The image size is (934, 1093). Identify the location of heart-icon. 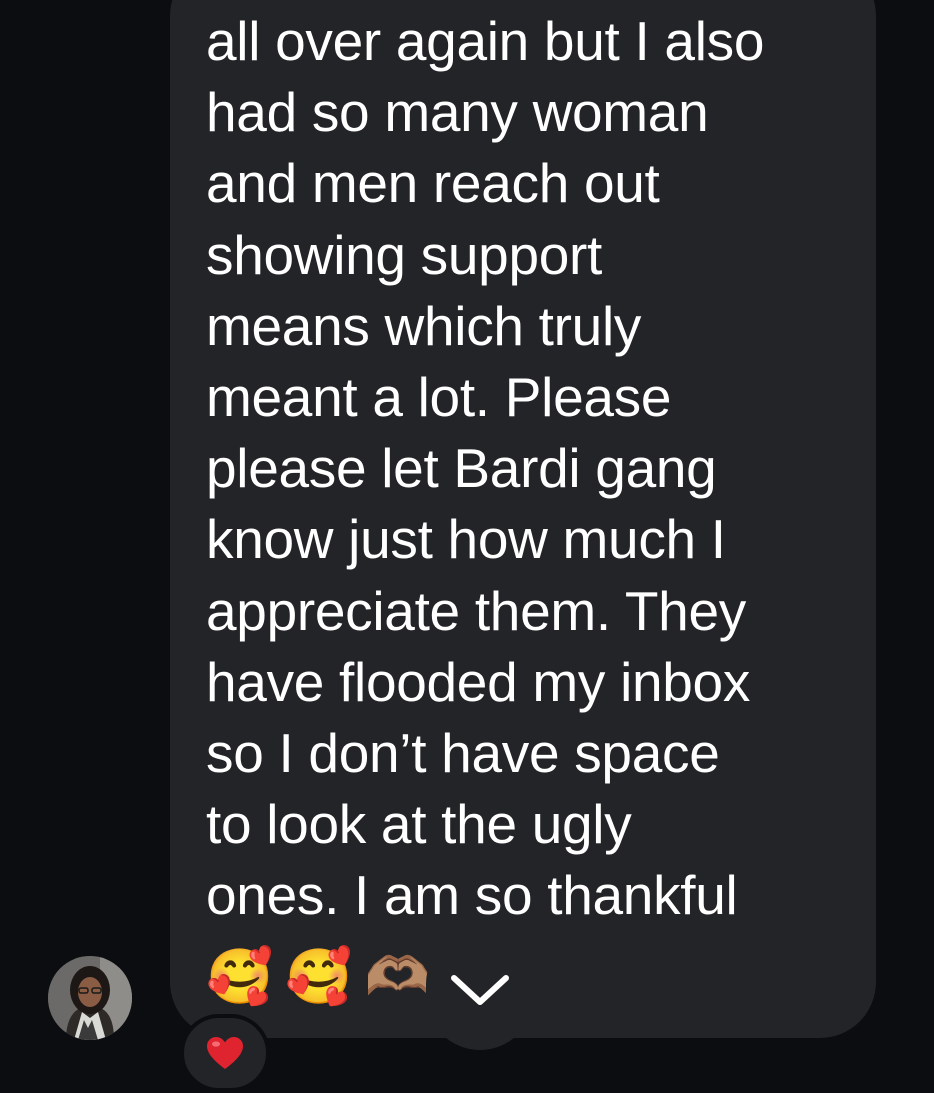
(225, 1053).